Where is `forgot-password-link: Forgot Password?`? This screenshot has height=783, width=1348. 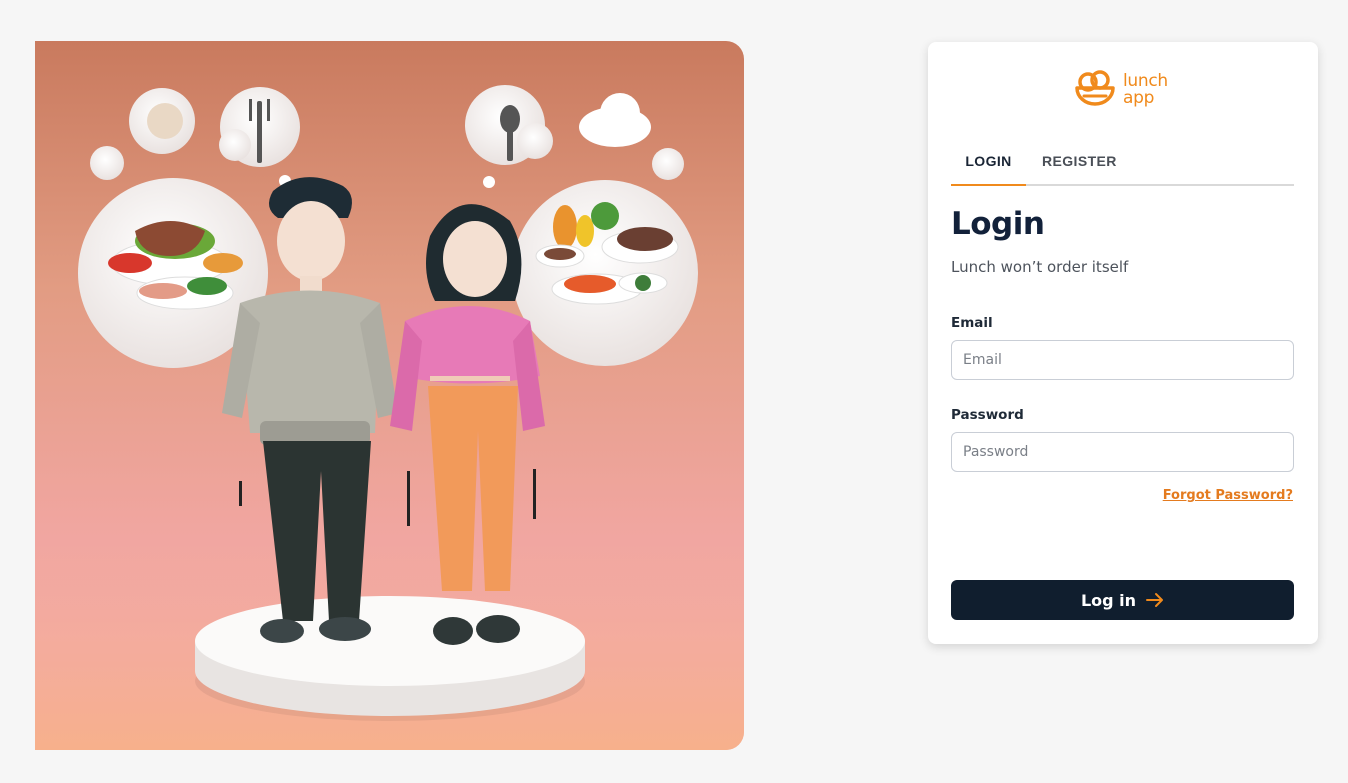
forgot-password-link: Forgot Password? is located at coordinates (1228, 495).